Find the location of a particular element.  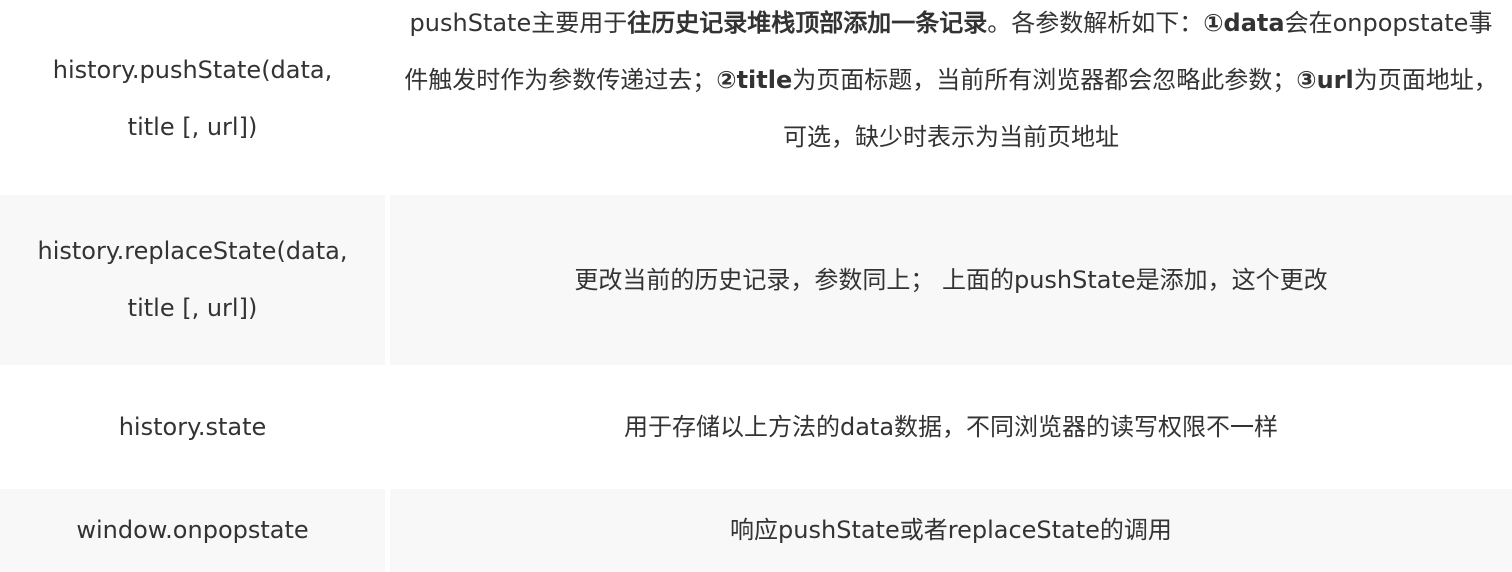

method-name: history.pushState(data, title [, url]) is located at coordinates (192, 98).